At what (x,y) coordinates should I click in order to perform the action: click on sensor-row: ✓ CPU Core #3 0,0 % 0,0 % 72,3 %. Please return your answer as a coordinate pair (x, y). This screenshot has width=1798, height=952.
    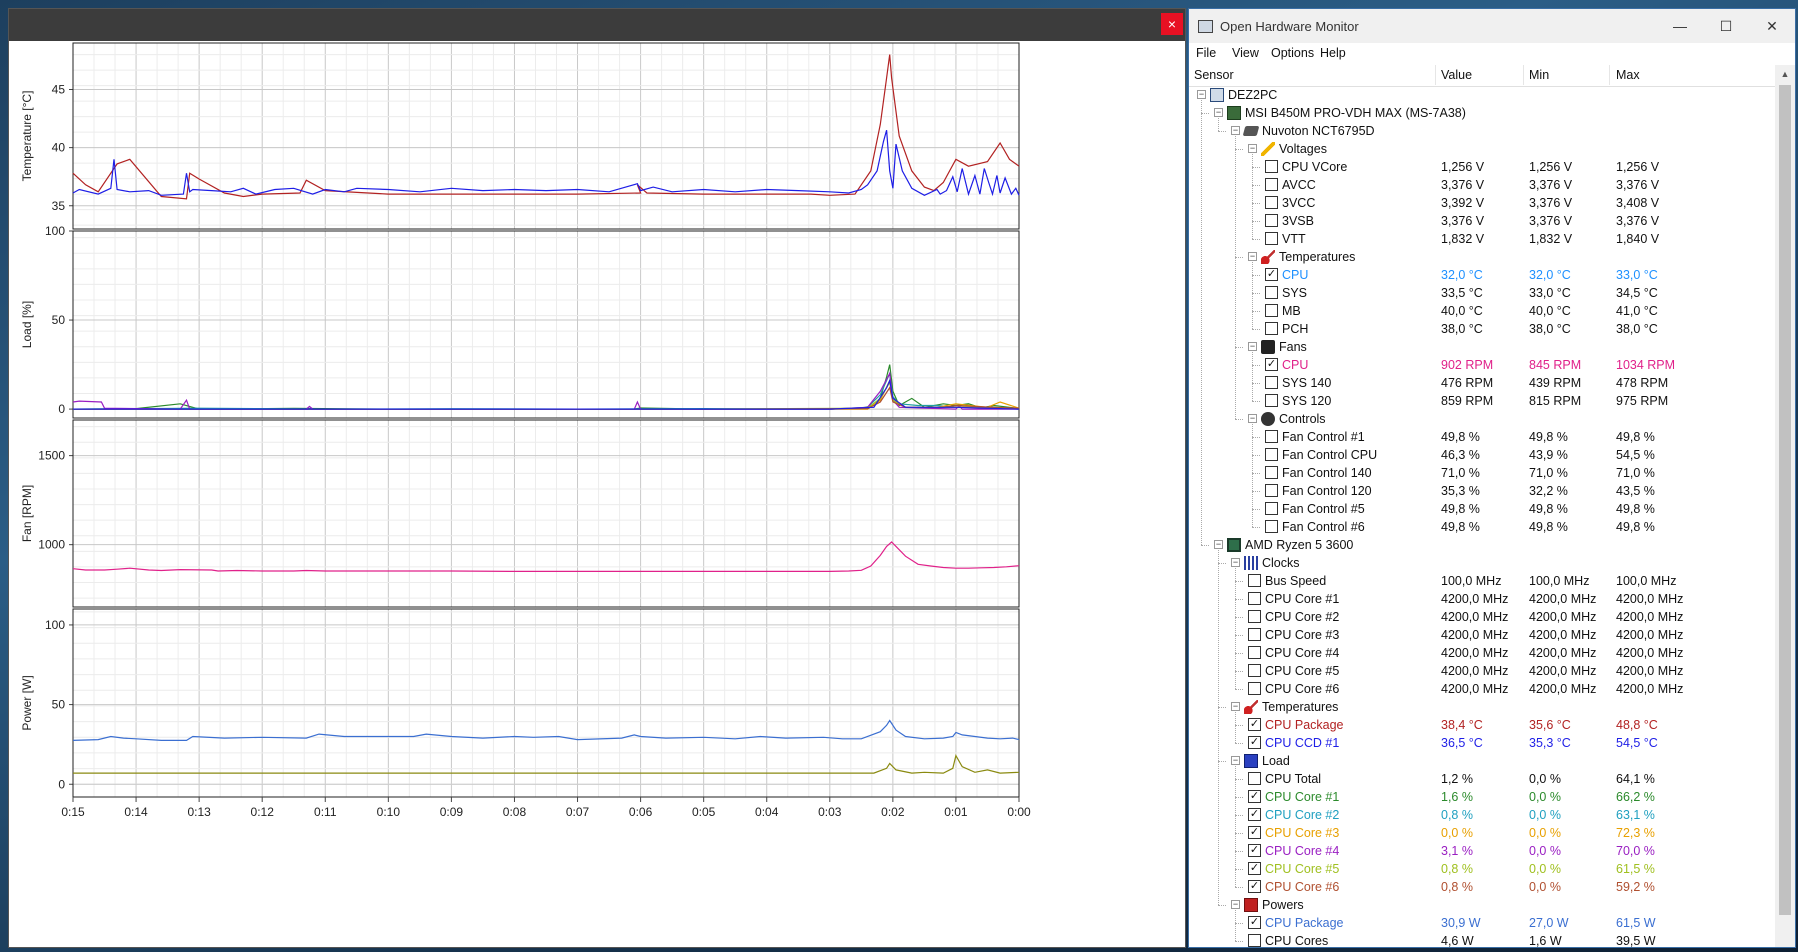
    Looking at the image, I should click on (1482, 833).